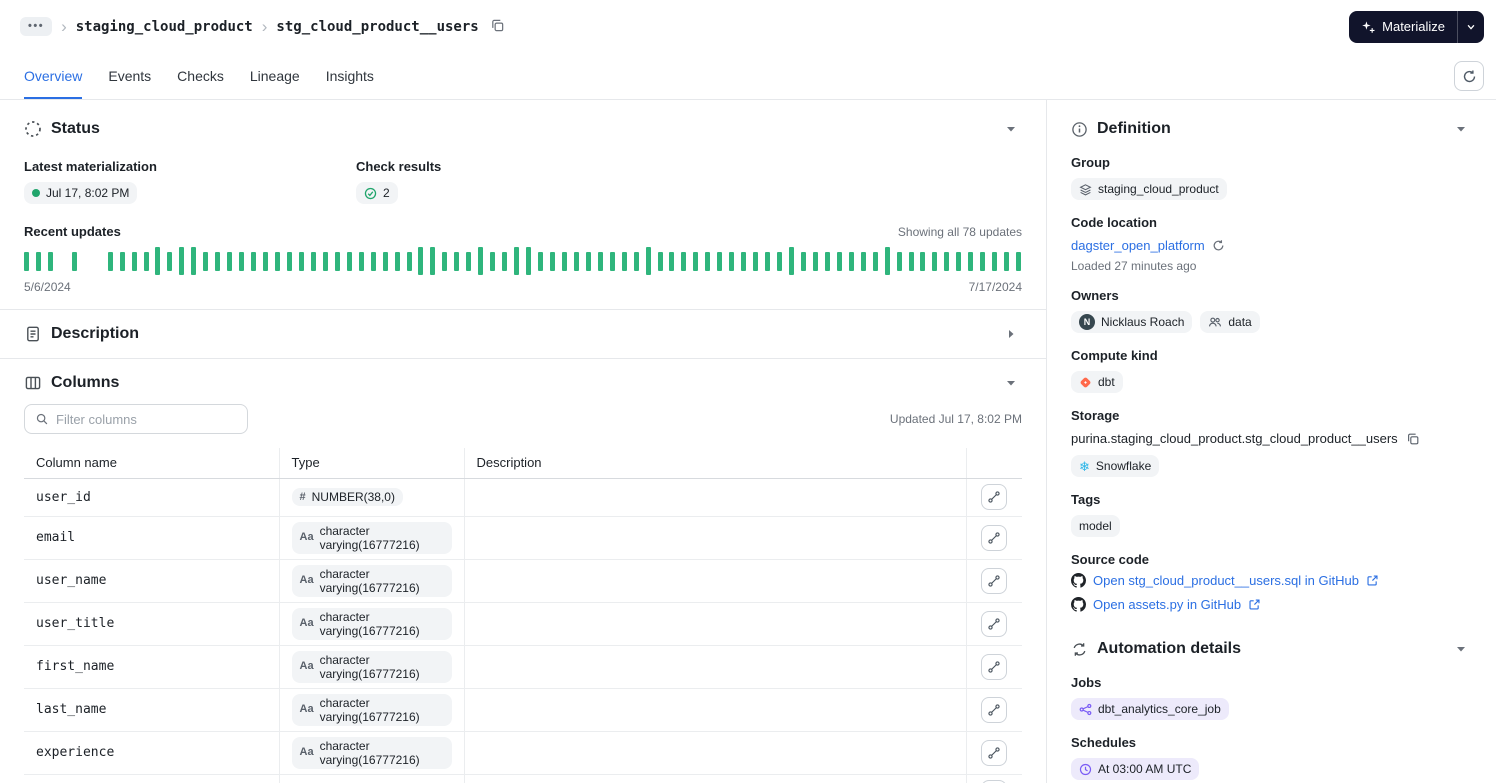  I want to click on copy-storage-button, so click(1413, 439).